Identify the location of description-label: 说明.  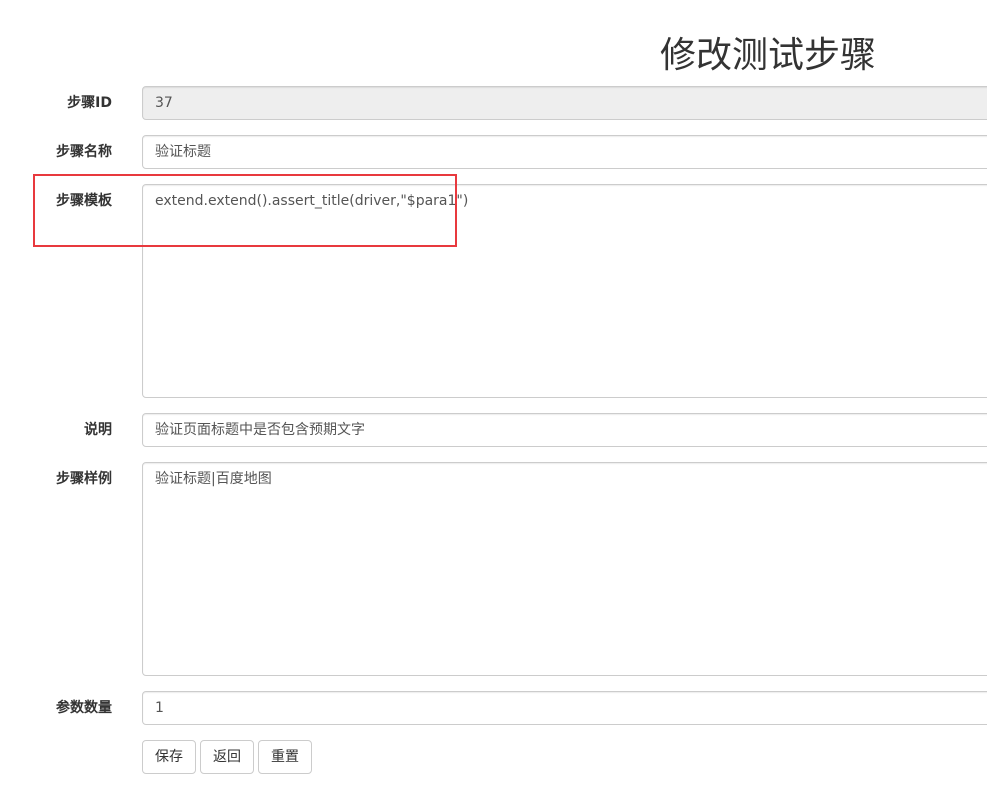
(98, 430).